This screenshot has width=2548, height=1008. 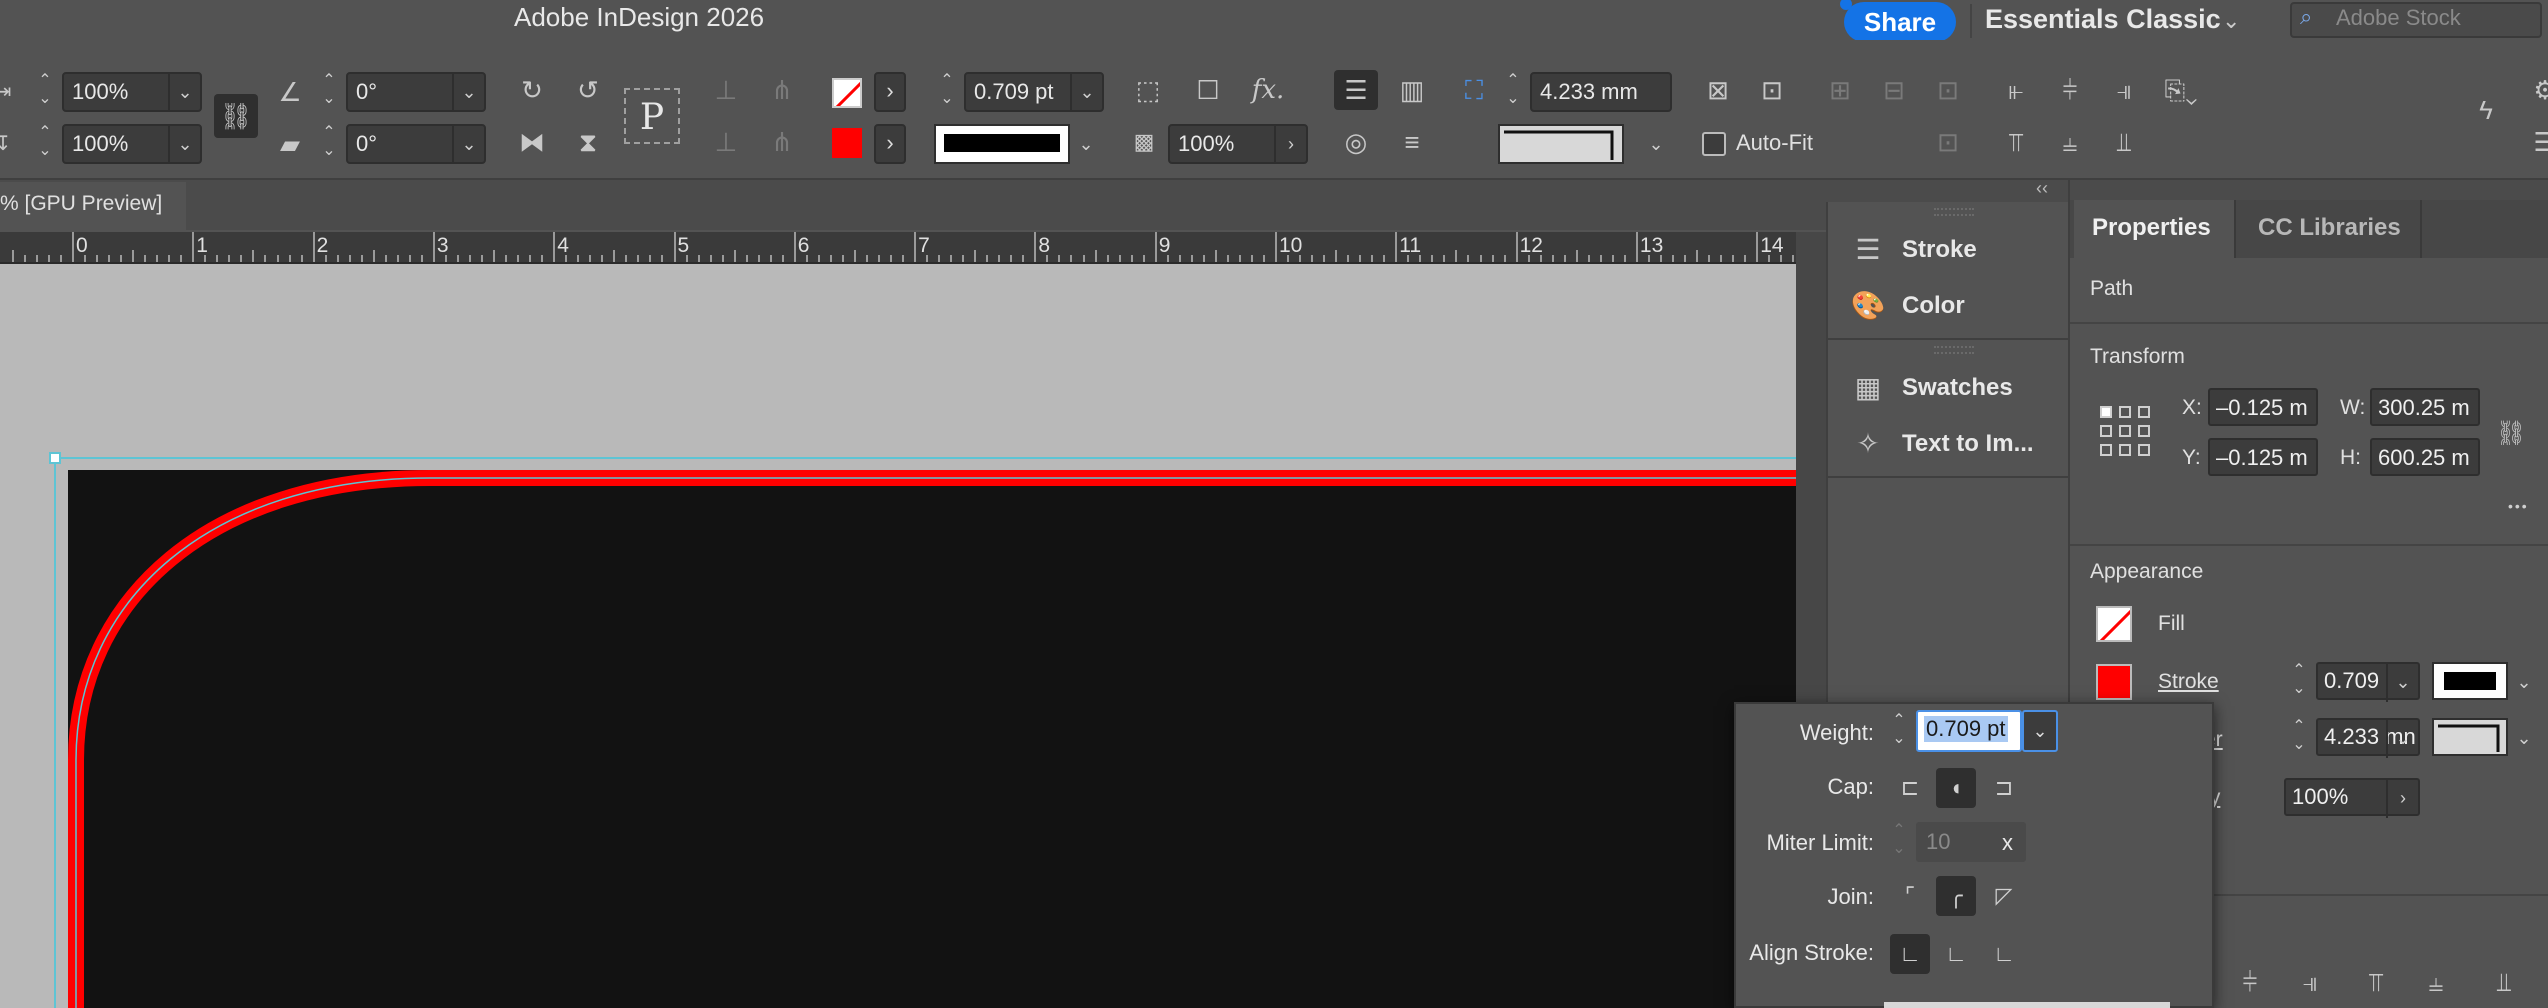 I want to click on stroke-color-swatch, so click(x=2114, y=682).